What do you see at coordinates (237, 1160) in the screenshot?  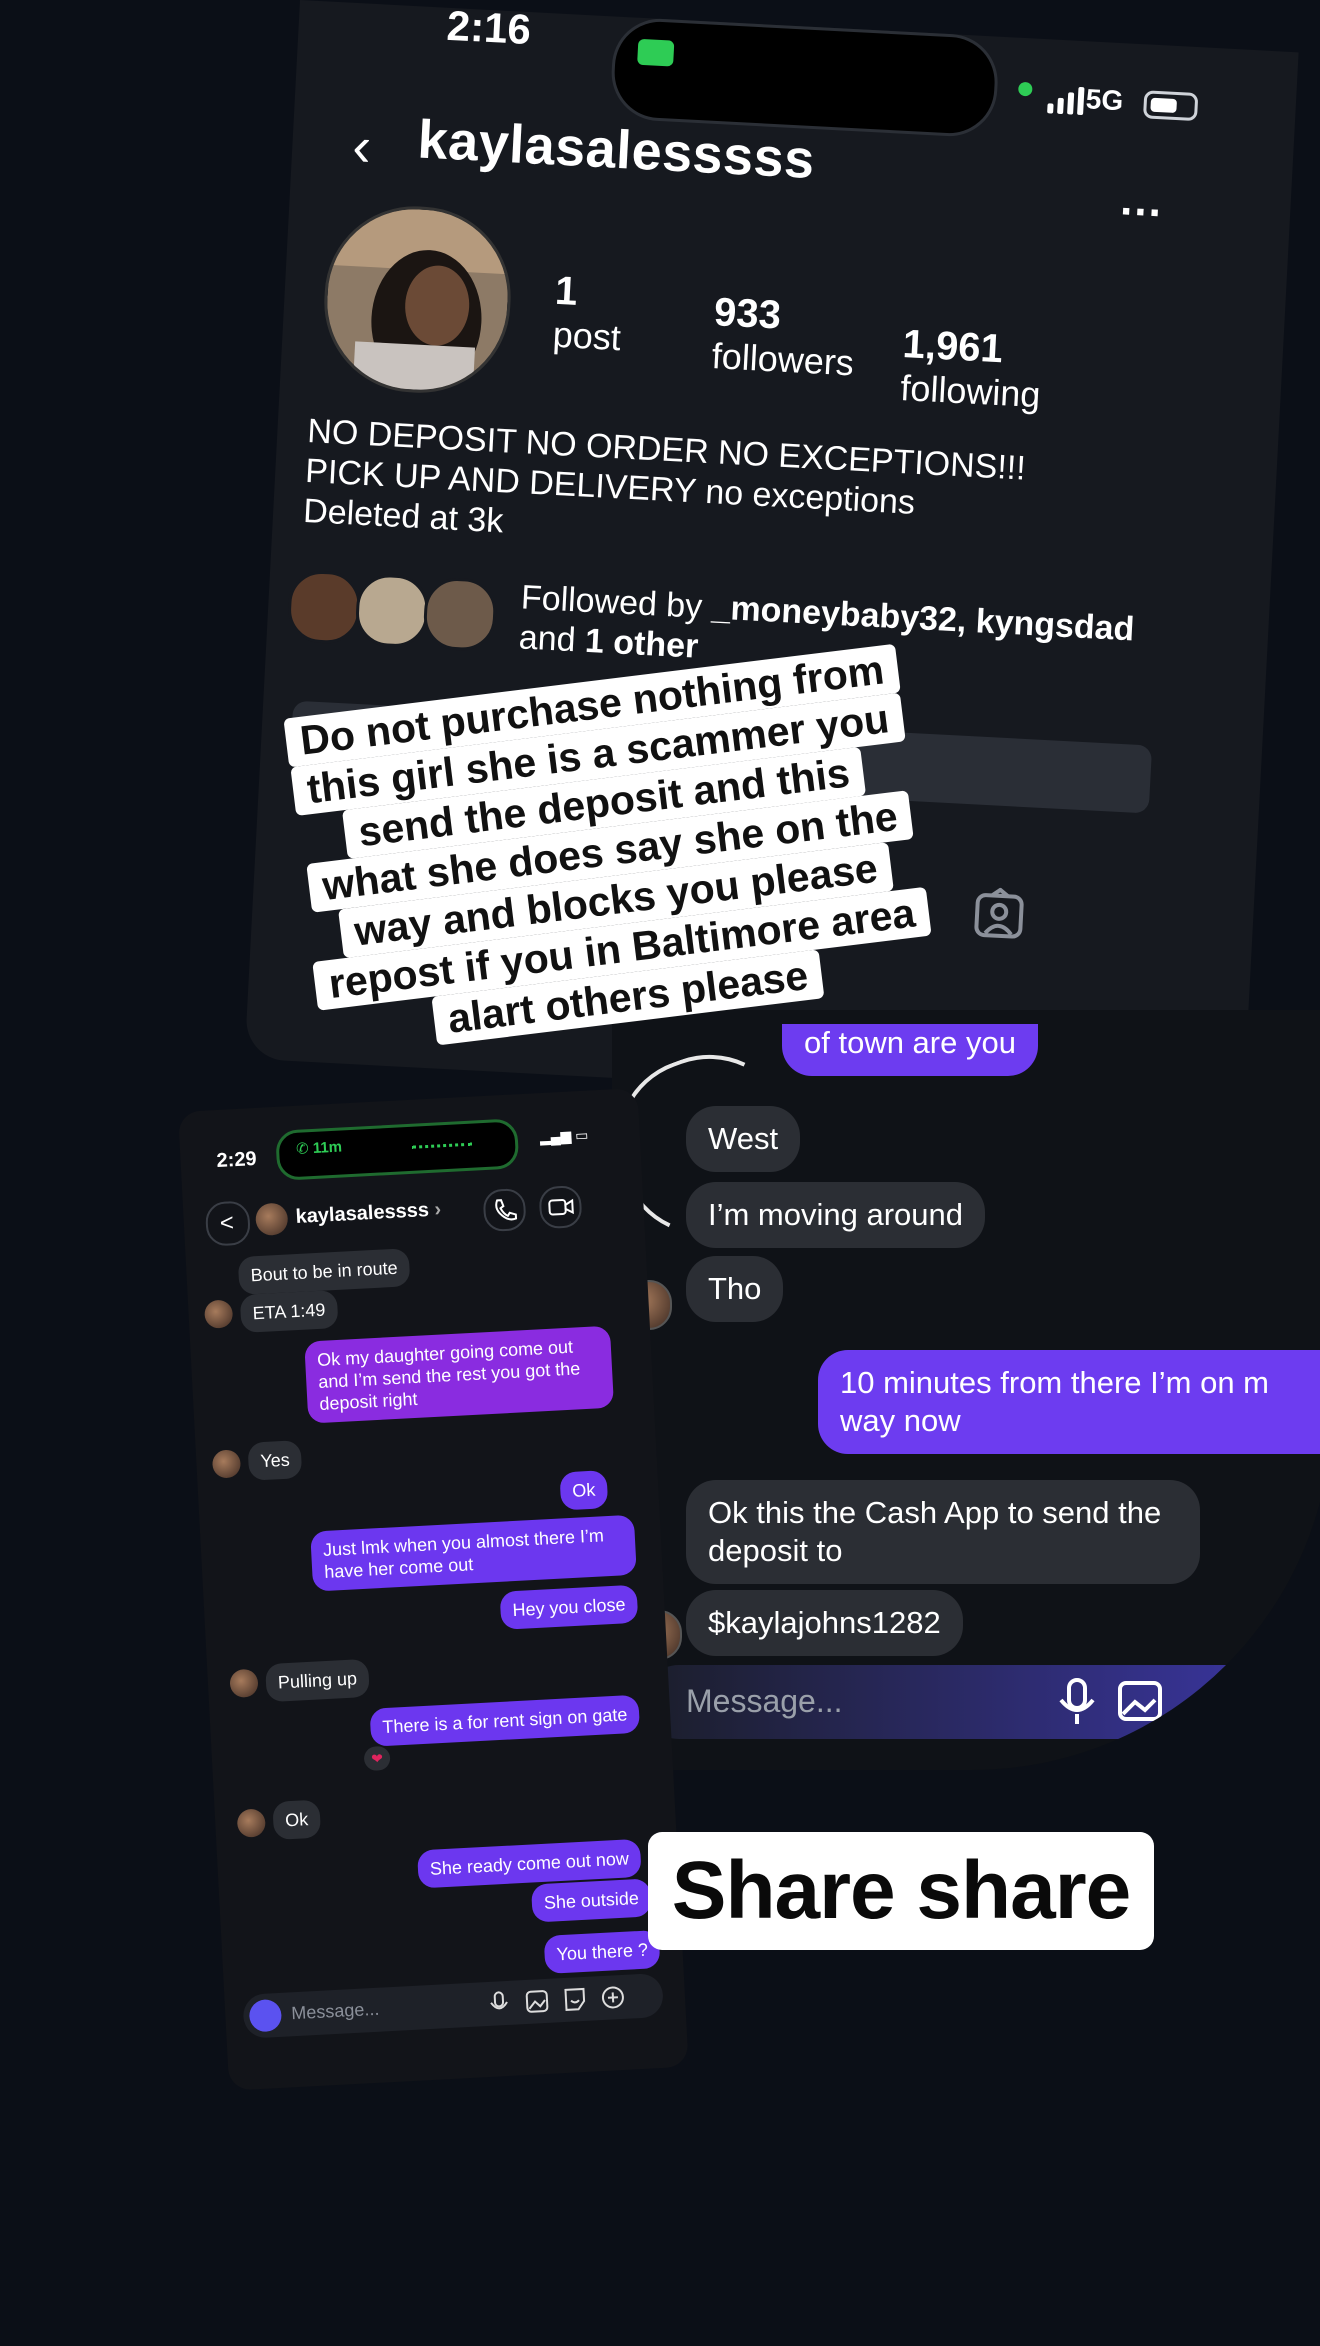 I see `status-time: 2:29` at bounding box center [237, 1160].